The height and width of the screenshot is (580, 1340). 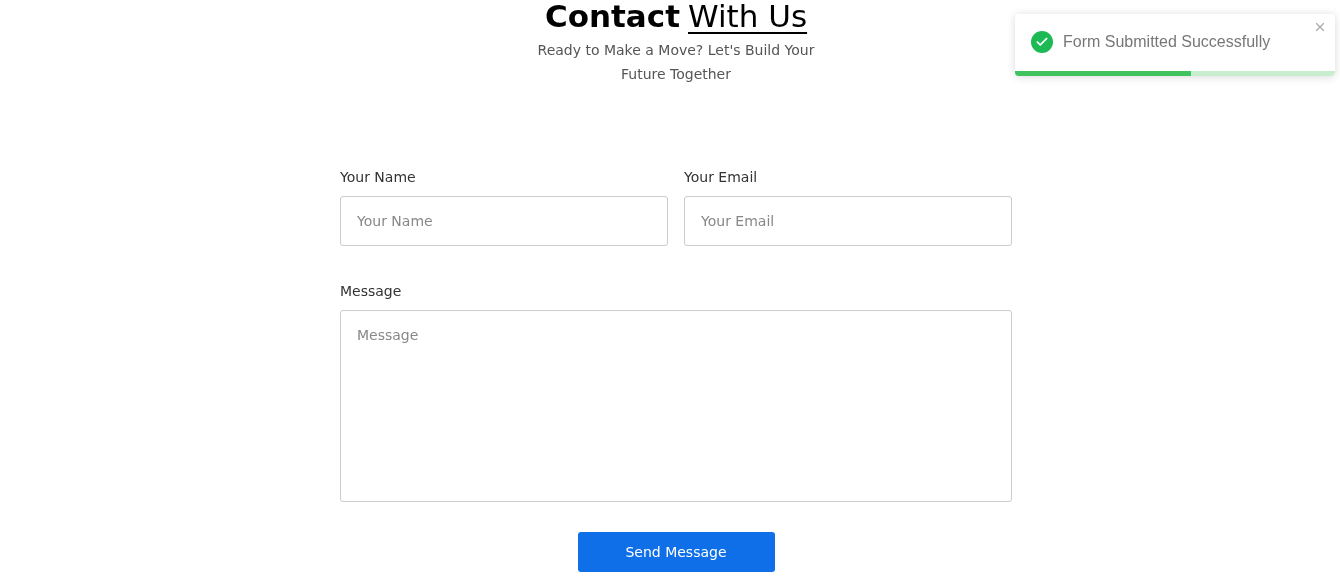 What do you see at coordinates (848, 221) in the screenshot?
I see `input-field: Your Email` at bounding box center [848, 221].